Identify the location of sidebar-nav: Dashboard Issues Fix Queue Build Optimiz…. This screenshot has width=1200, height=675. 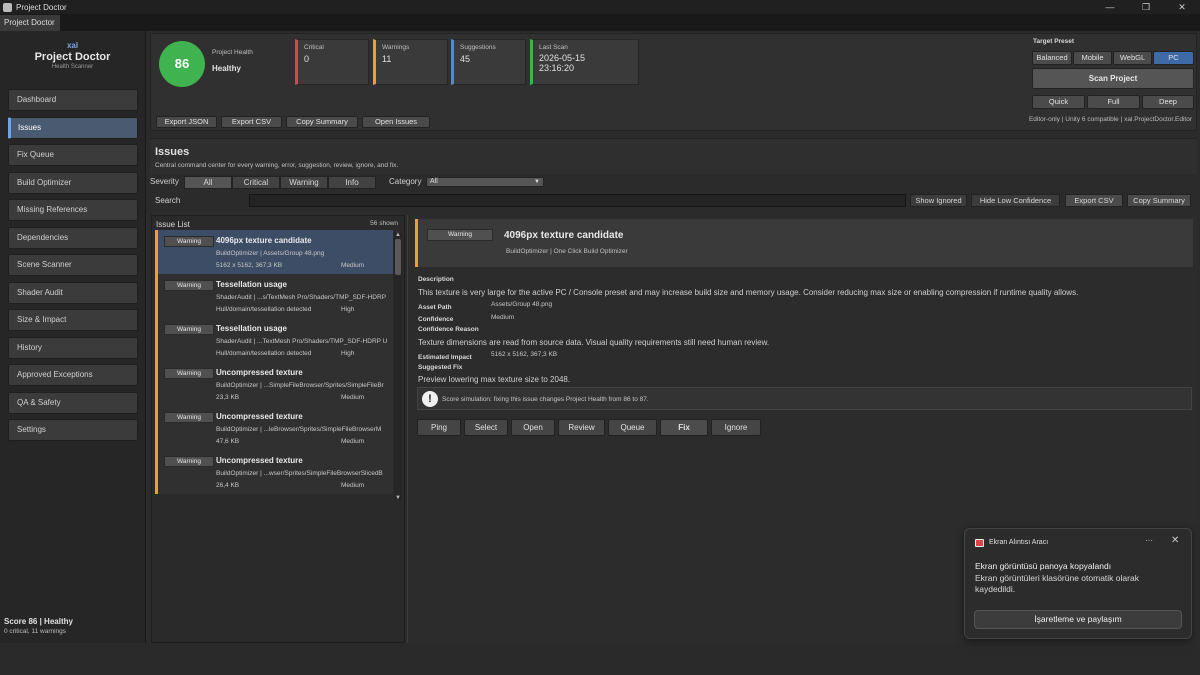
(73, 268).